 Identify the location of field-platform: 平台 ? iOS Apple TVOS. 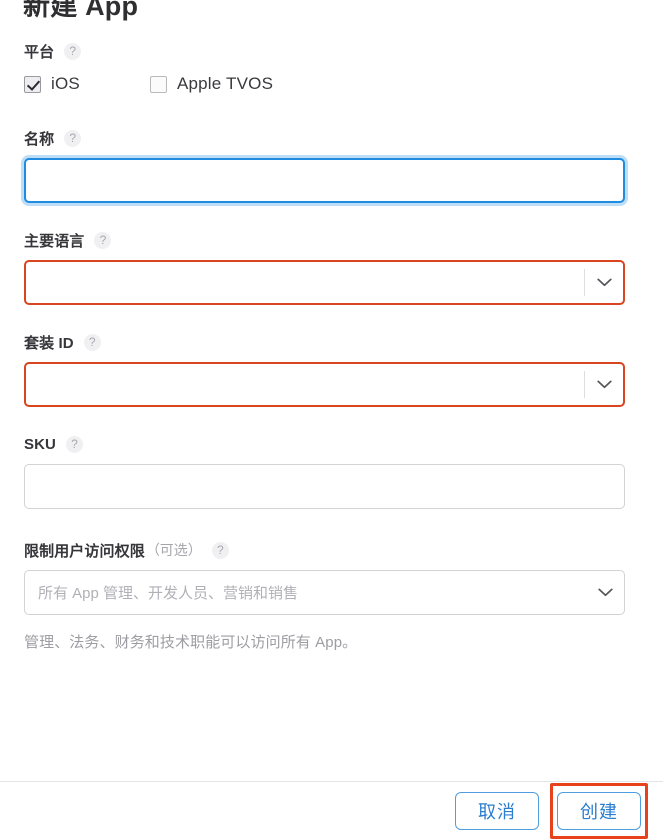
(331, 68).